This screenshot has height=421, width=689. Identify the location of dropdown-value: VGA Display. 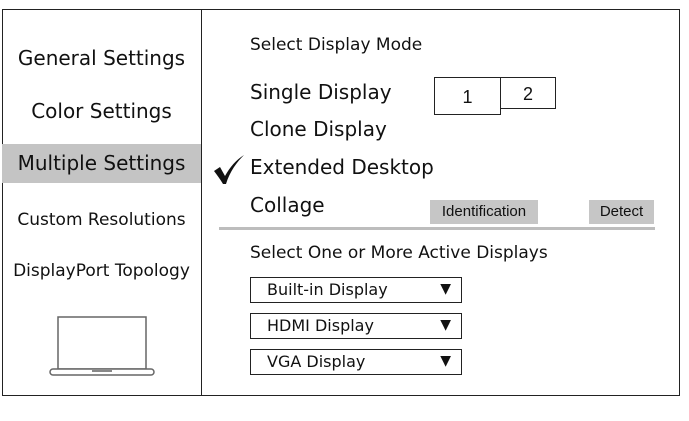
(316, 361).